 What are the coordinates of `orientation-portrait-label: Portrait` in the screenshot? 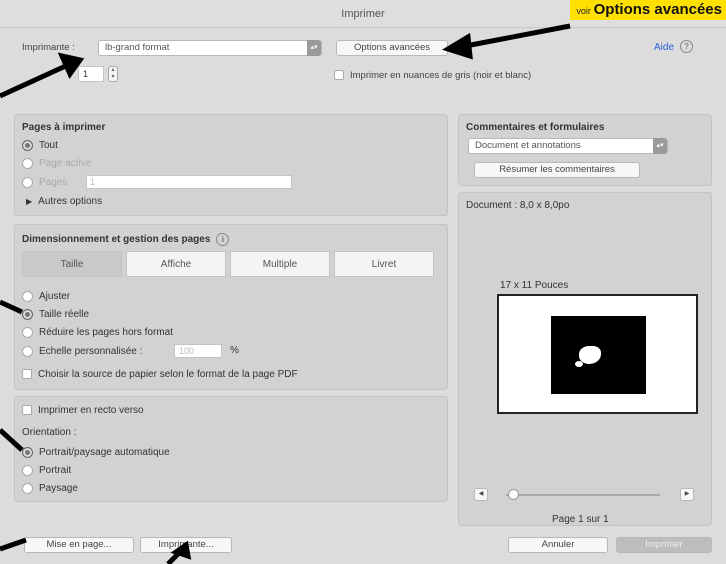 It's located at (55, 470).